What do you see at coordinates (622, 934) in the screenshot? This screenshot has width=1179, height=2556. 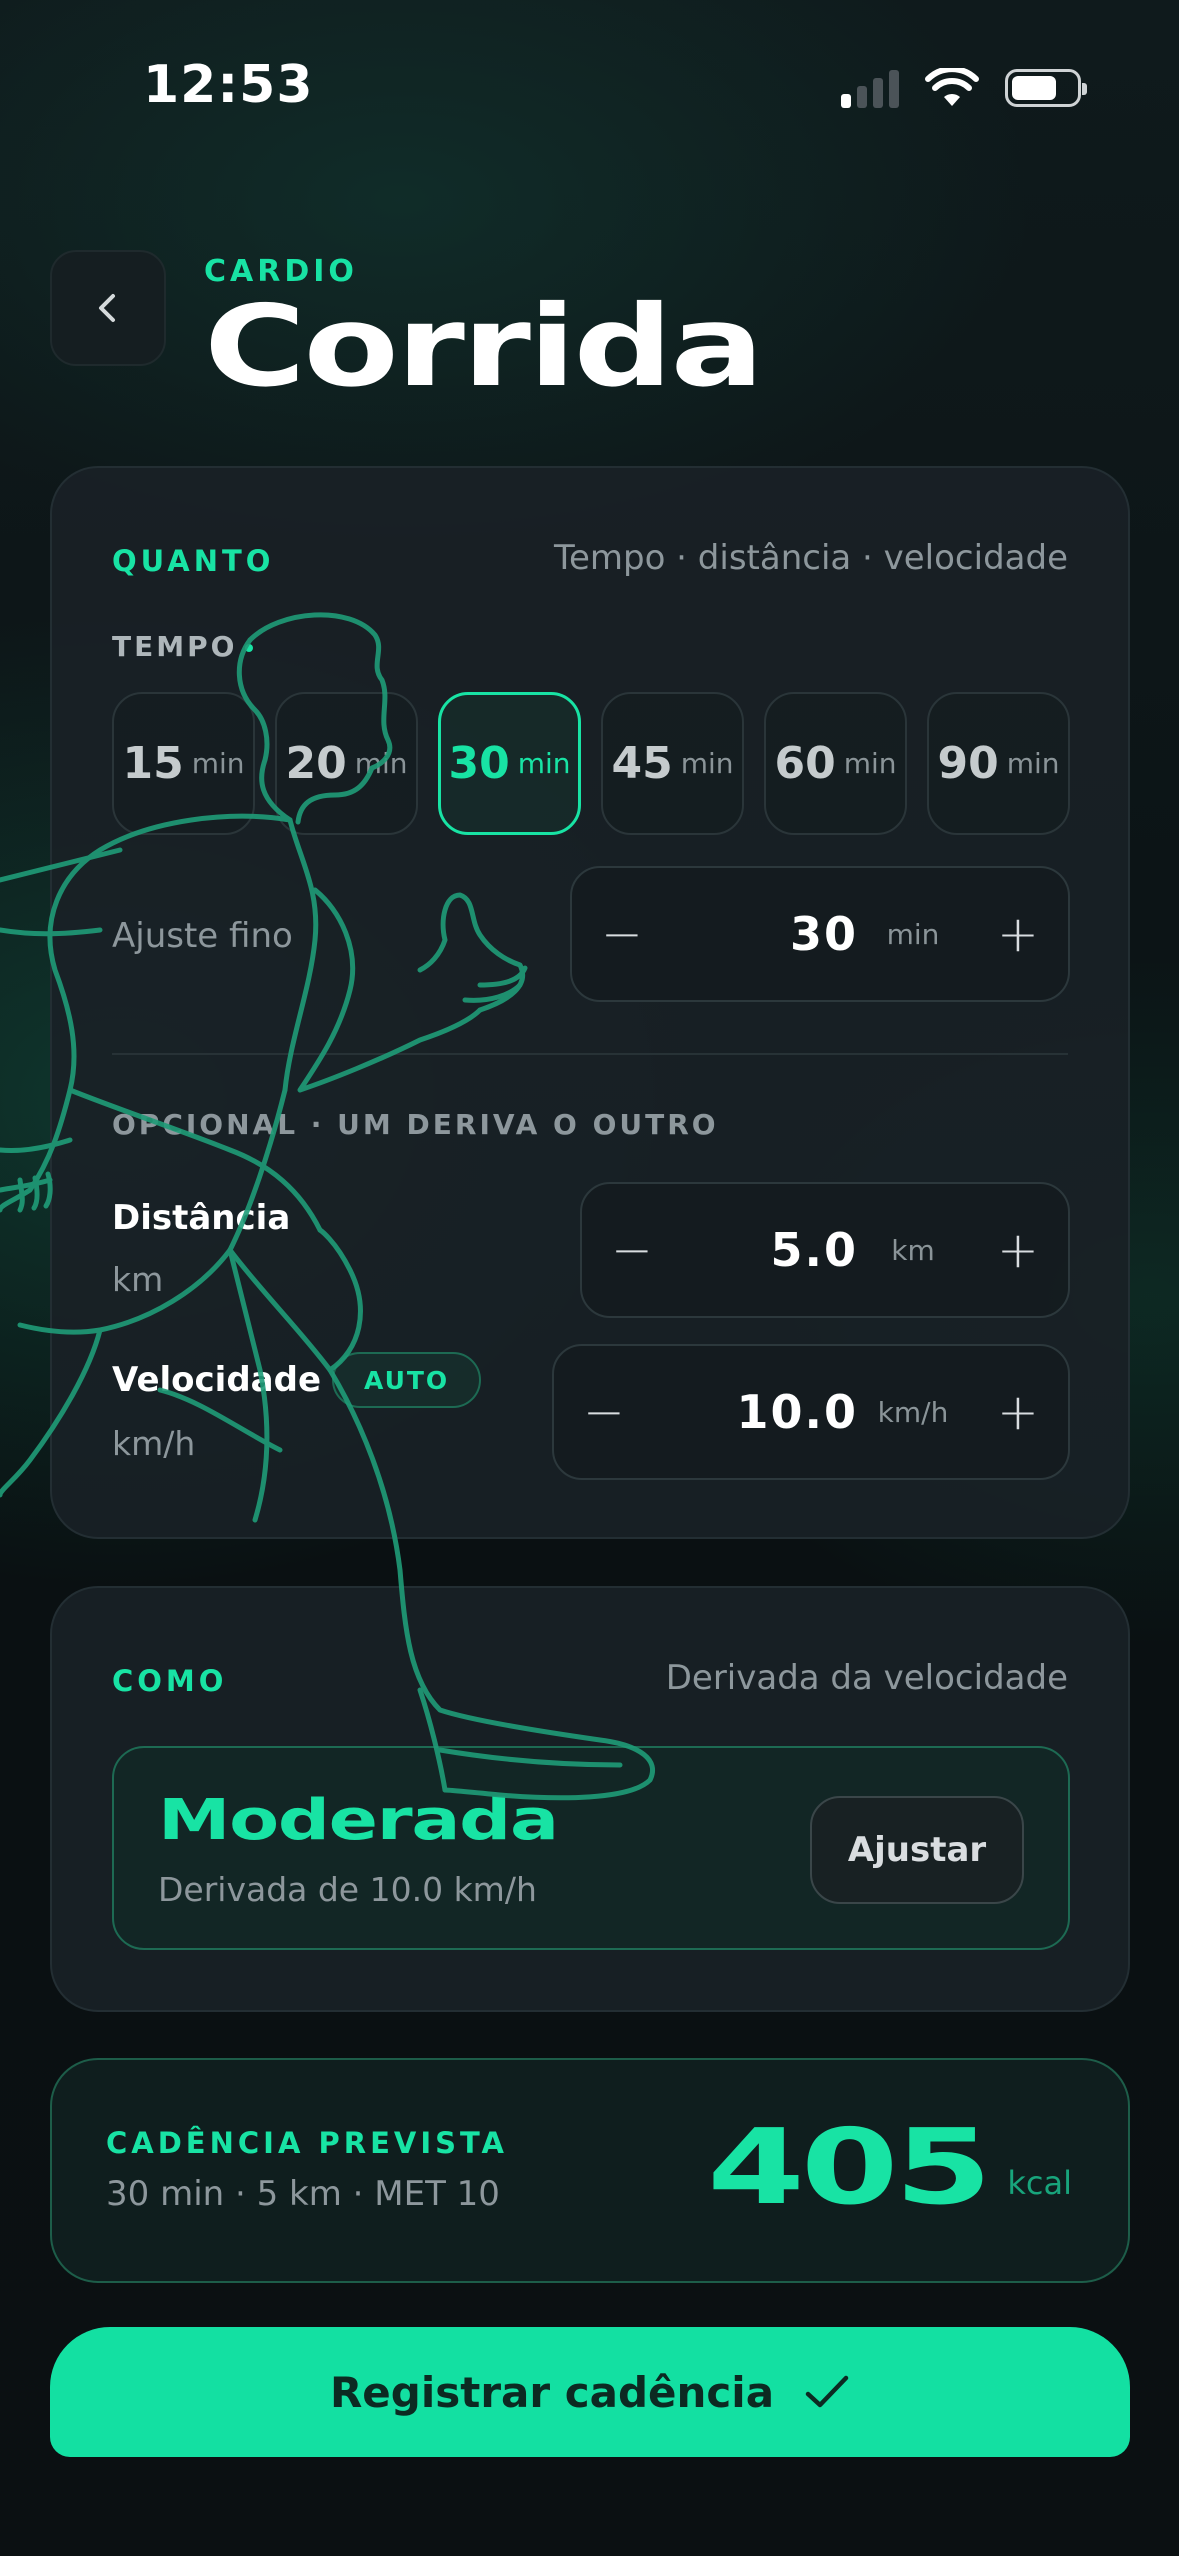 I see `time-decrement-button: −` at bounding box center [622, 934].